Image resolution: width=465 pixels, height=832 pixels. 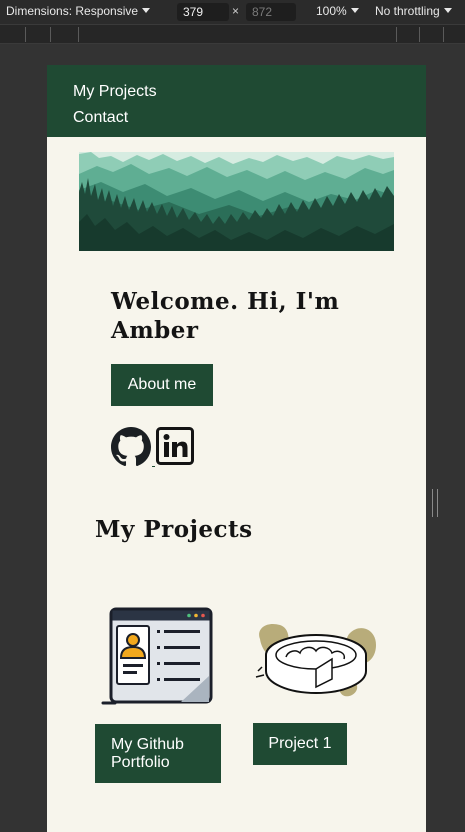 I want to click on hero-landscape-image, so click(x=236, y=201).